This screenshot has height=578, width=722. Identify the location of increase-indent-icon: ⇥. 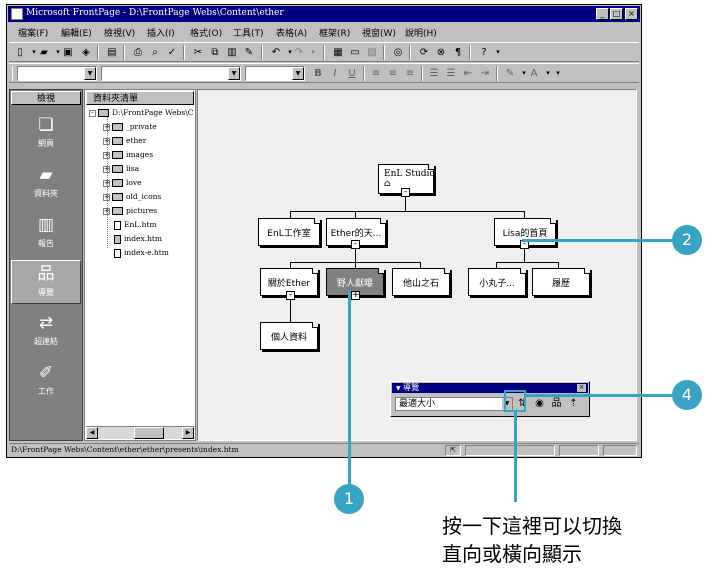
(485, 73).